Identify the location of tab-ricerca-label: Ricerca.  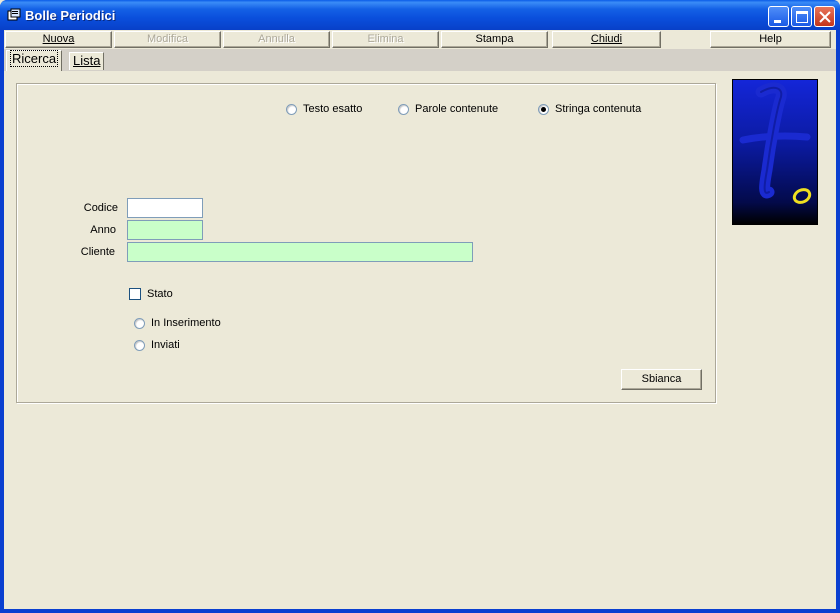
(34, 58).